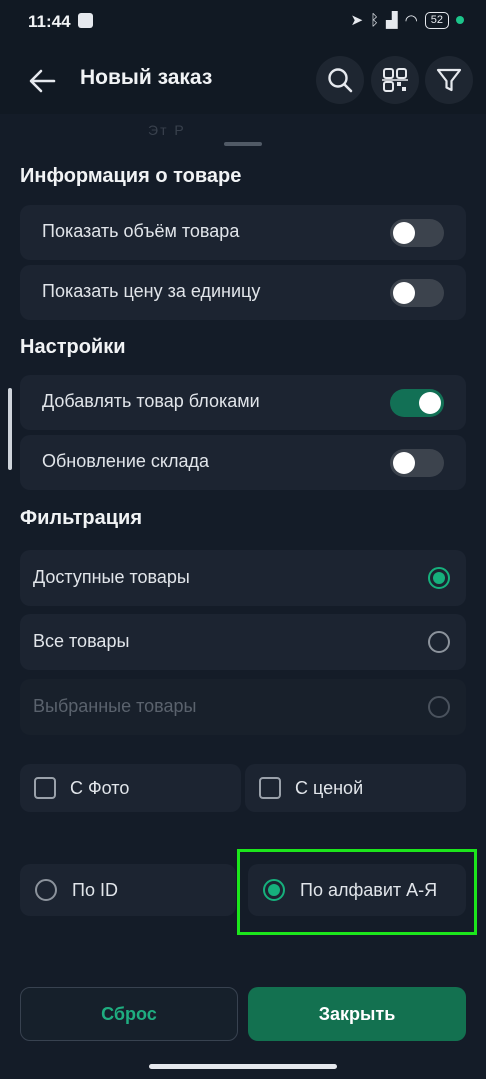 This screenshot has height=1079, width=486. I want to click on radio-selected-icon, so click(439, 578).